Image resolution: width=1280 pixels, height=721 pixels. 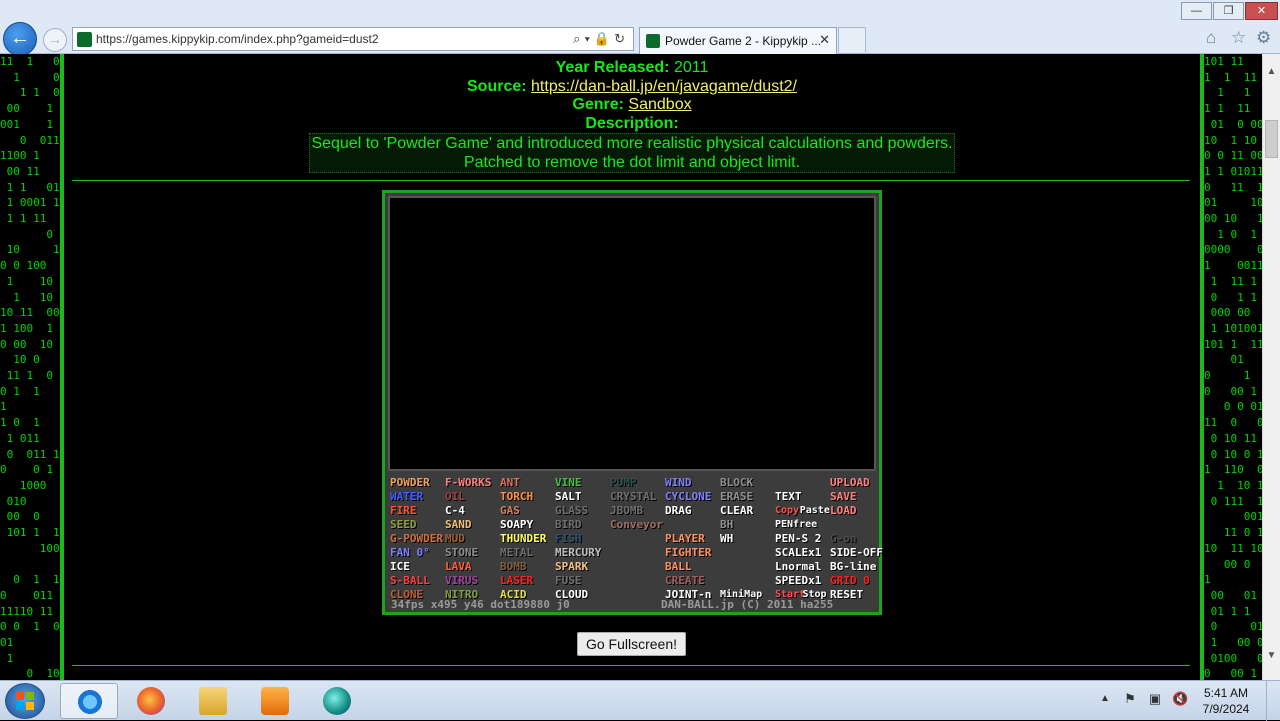 I want to click on palette-item: FIRE, so click(x=403, y=511).